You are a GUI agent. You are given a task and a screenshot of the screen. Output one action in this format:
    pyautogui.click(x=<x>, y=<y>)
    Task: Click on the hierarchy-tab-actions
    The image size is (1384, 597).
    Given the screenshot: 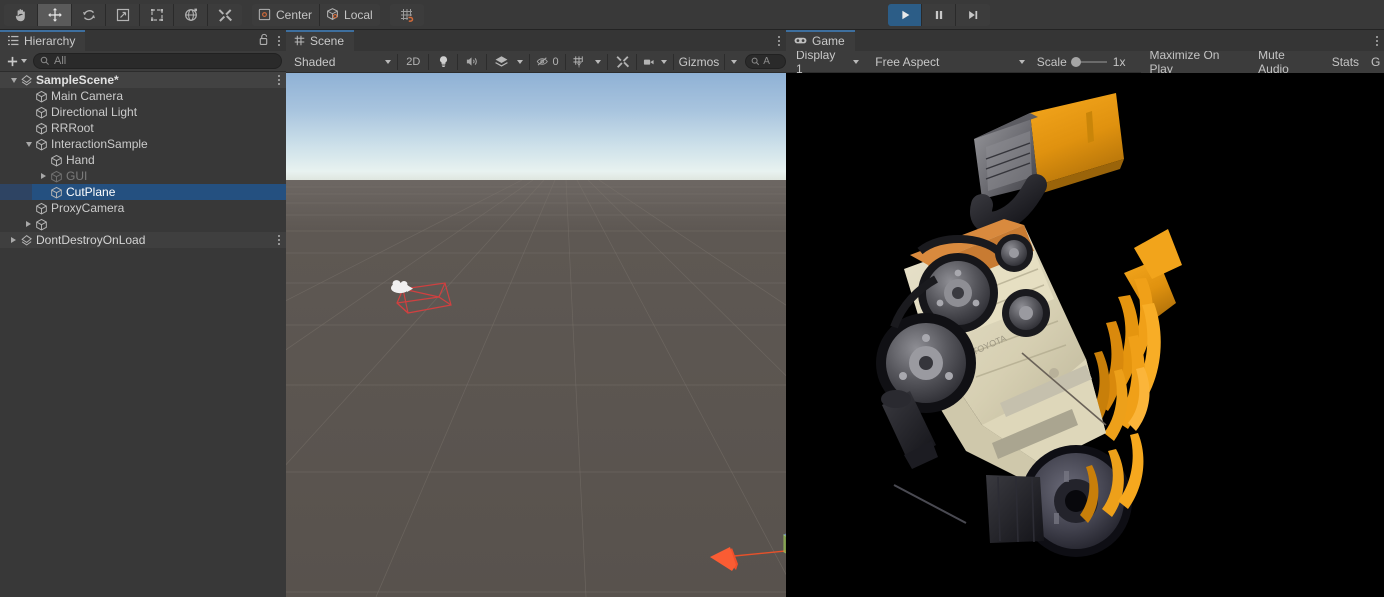 What is the action you would take?
    pyautogui.click(x=272, y=40)
    